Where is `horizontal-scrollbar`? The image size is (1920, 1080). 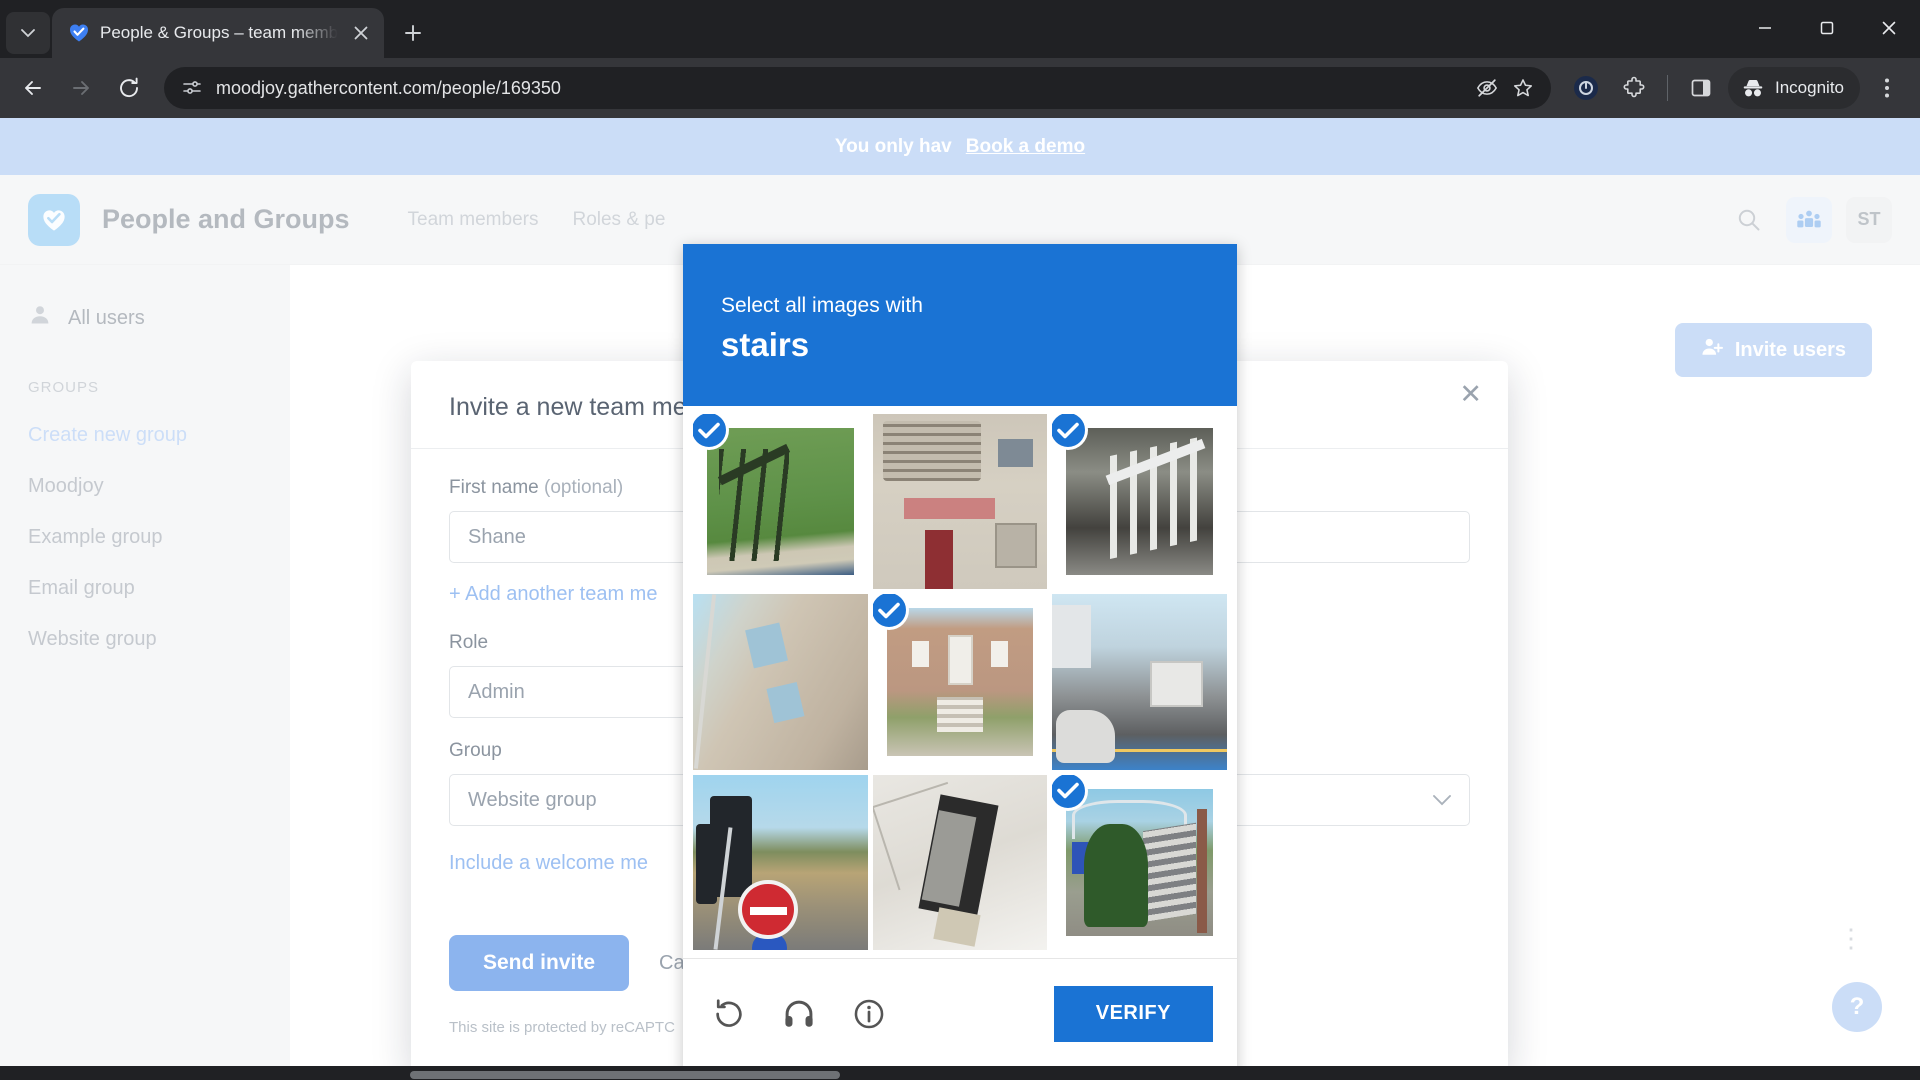
horizontal-scrollbar is located at coordinates (625, 1075).